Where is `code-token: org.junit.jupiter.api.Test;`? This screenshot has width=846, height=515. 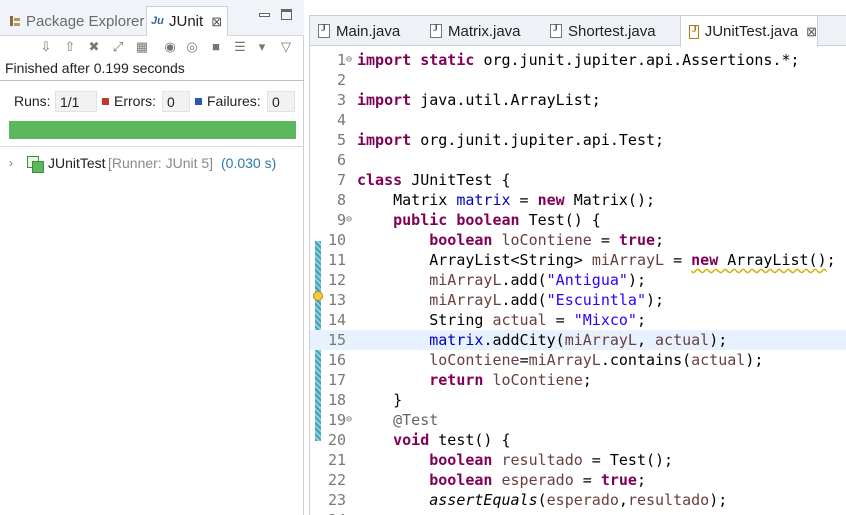
code-token: org.junit.jupiter.api.Test; is located at coordinates (542, 140).